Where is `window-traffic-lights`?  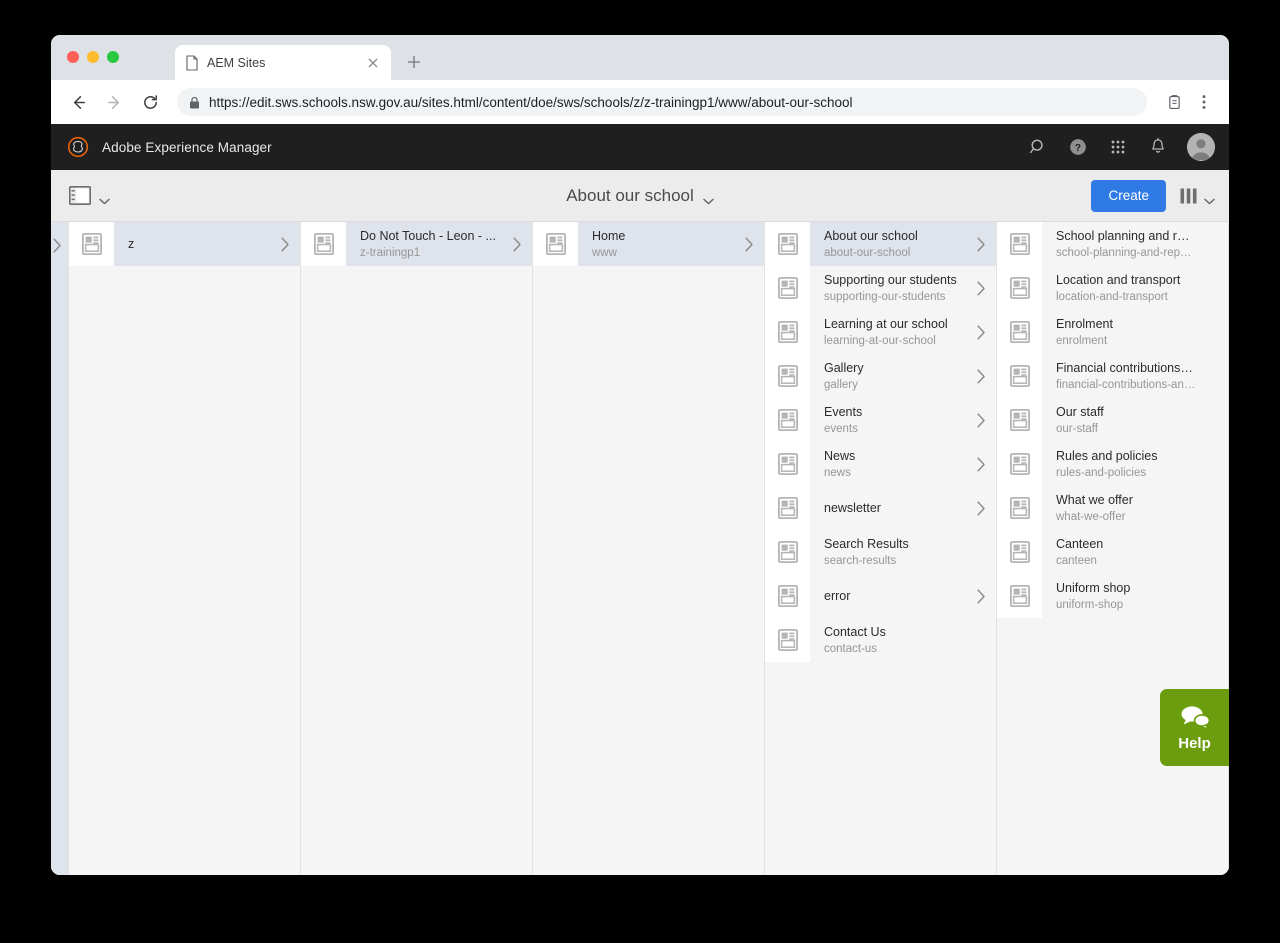 window-traffic-lights is located at coordinates (93, 57).